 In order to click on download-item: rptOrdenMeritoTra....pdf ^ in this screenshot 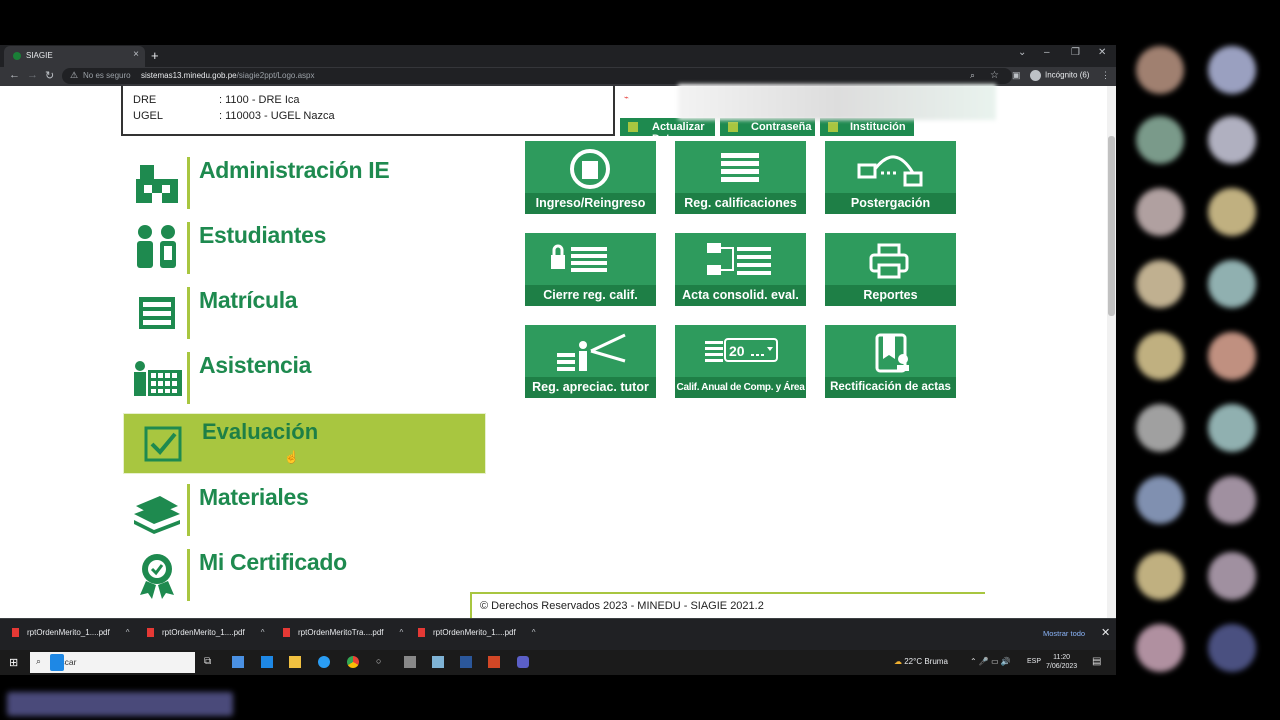, I will do `click(343, 633)`.